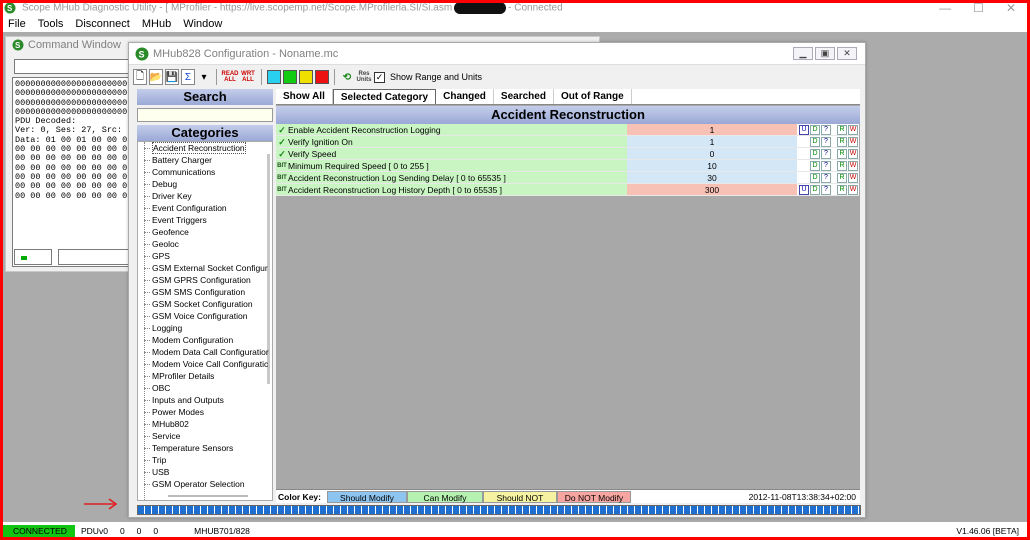  I want to click on status-counter-1: 0, so click(122, 531).